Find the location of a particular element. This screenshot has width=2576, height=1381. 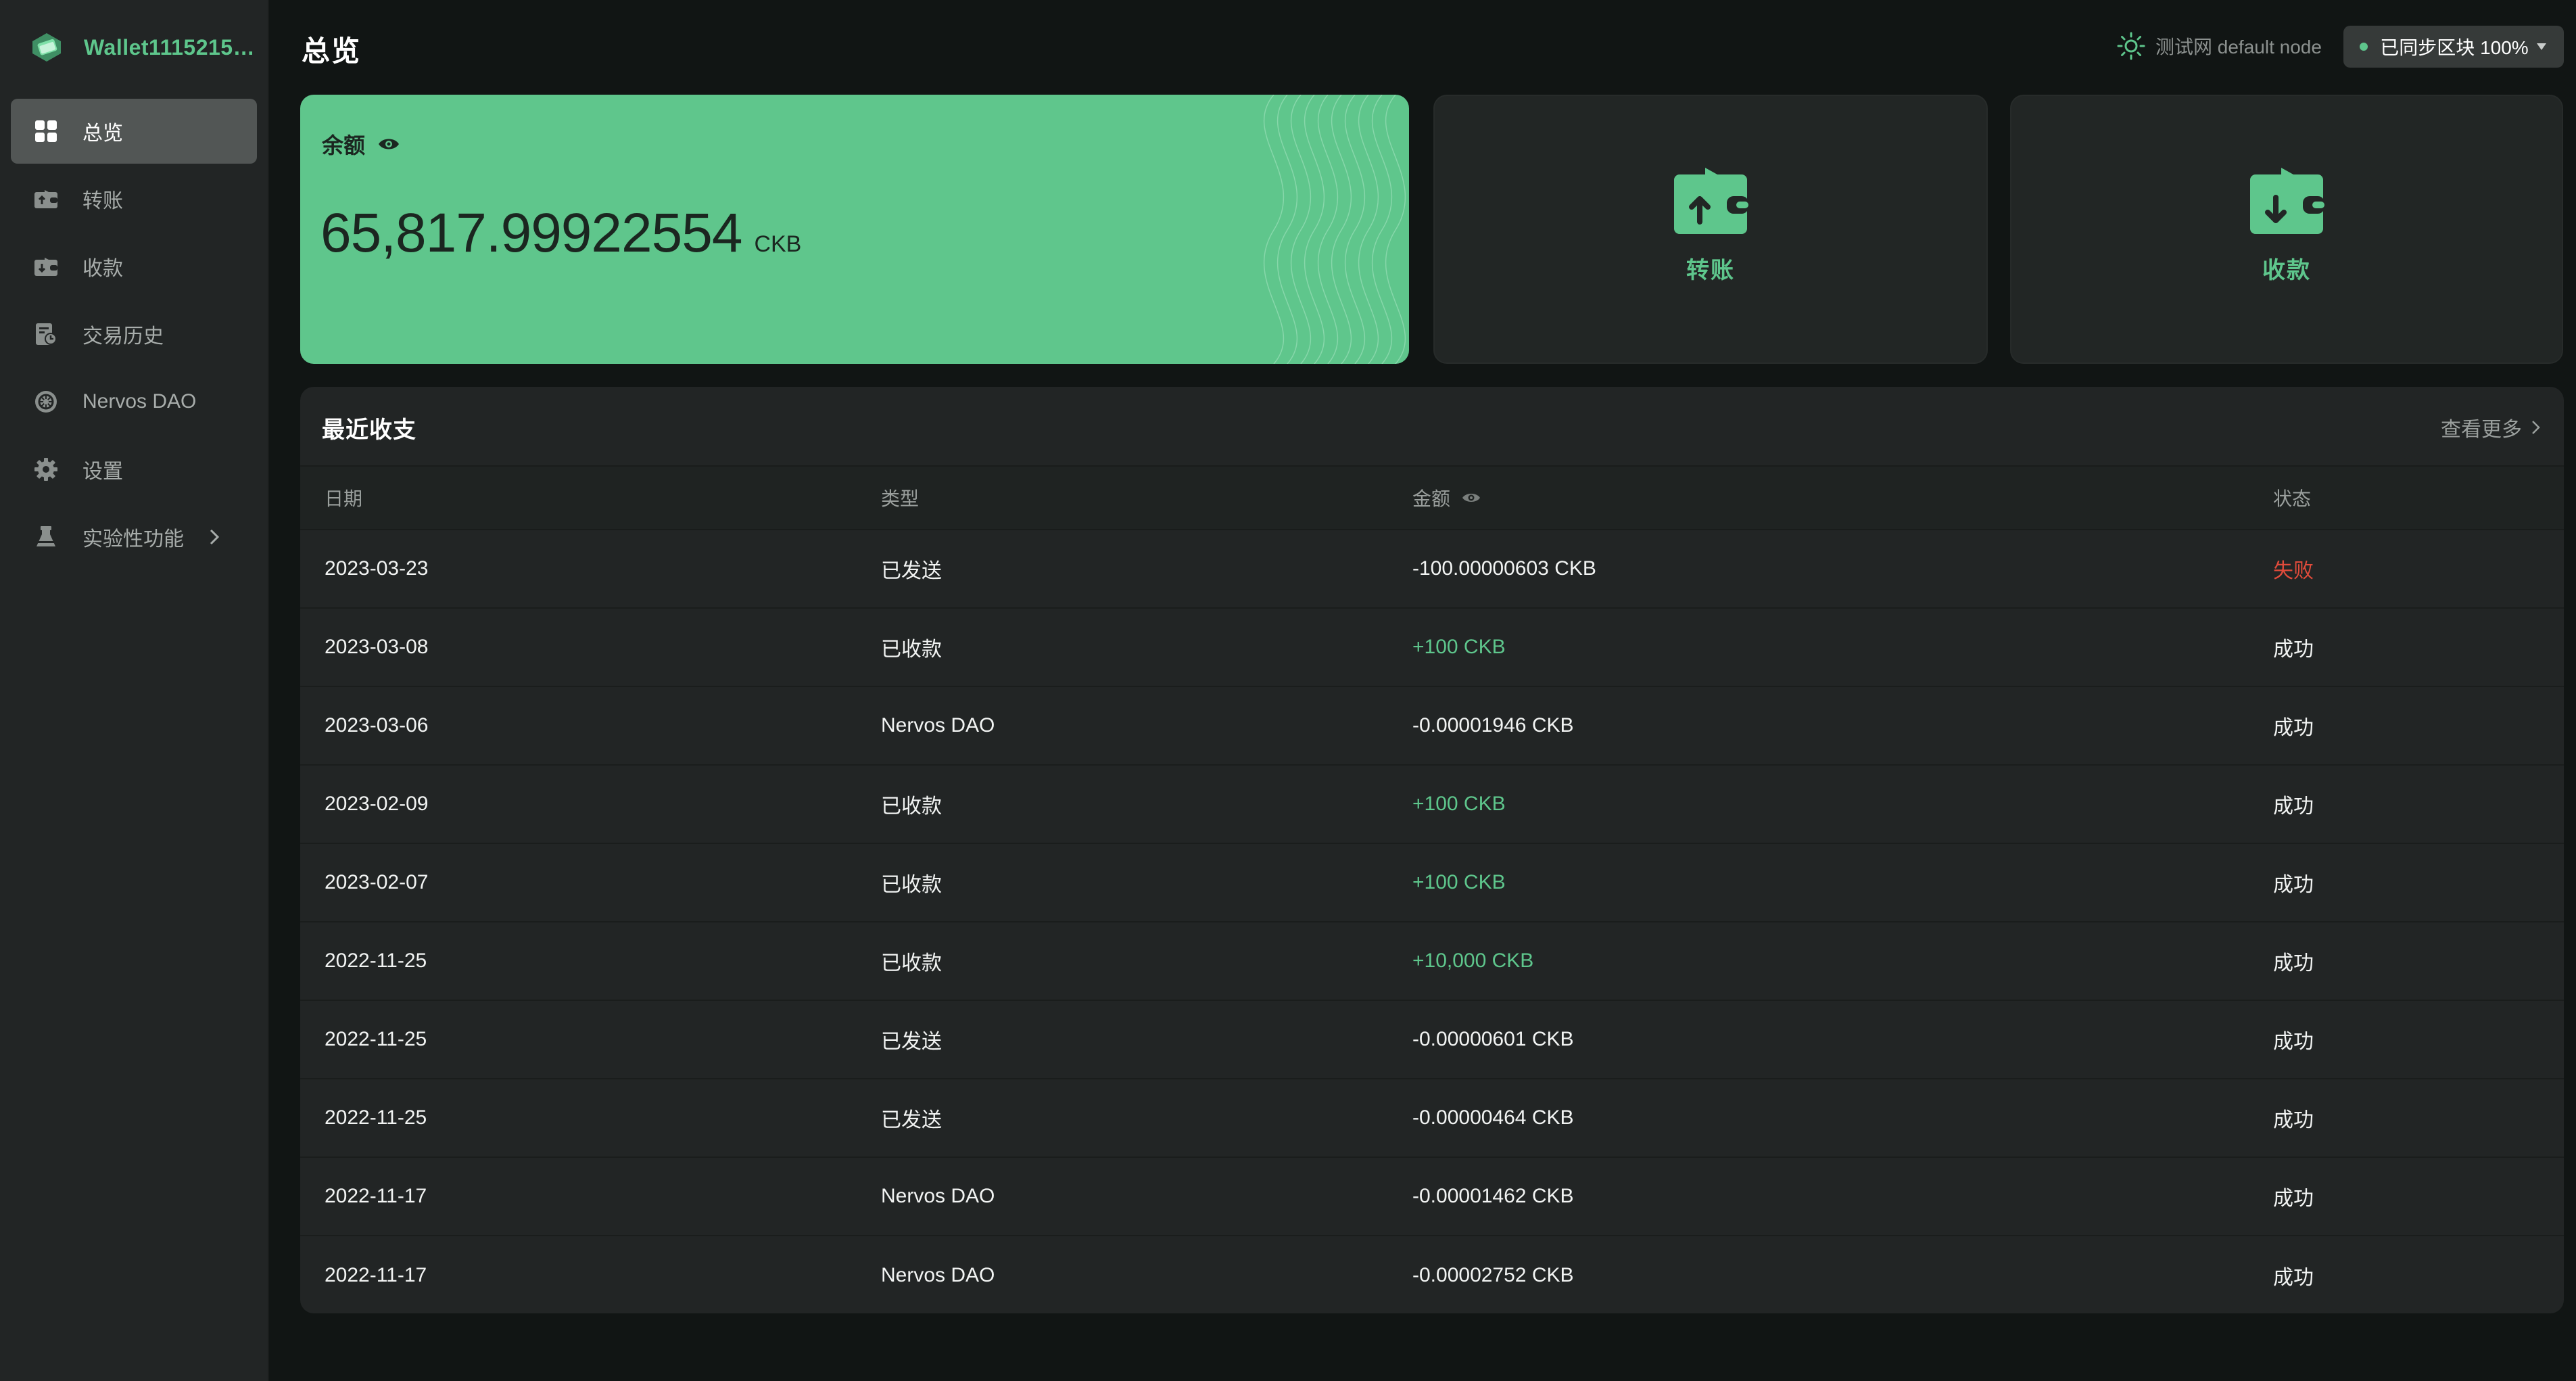

tx-amount: -0.00001946 CKB is located at coordinates (1493, 725).